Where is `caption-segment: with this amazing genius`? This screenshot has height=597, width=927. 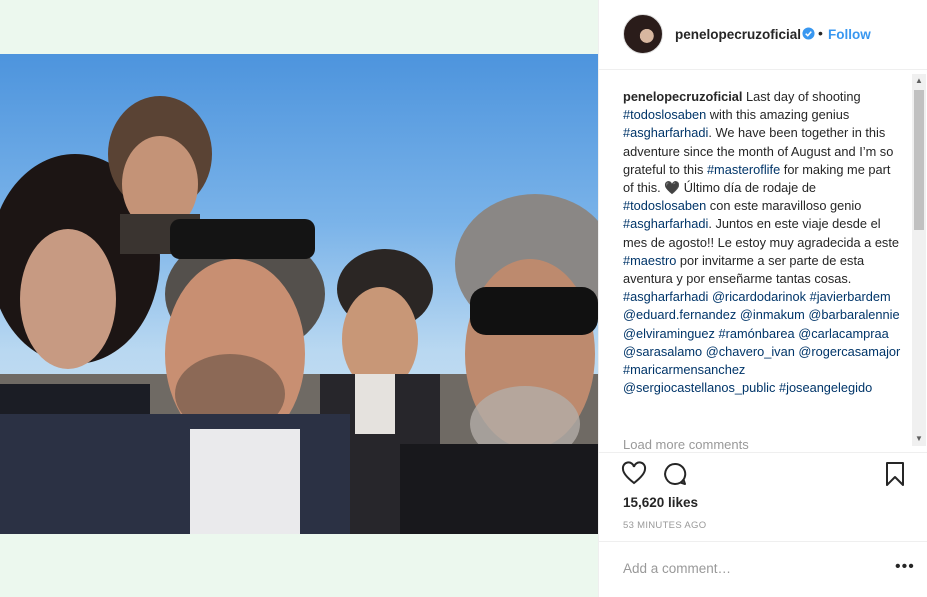
caption-segment: with this amazing genius is located at coordinates (778, 115).